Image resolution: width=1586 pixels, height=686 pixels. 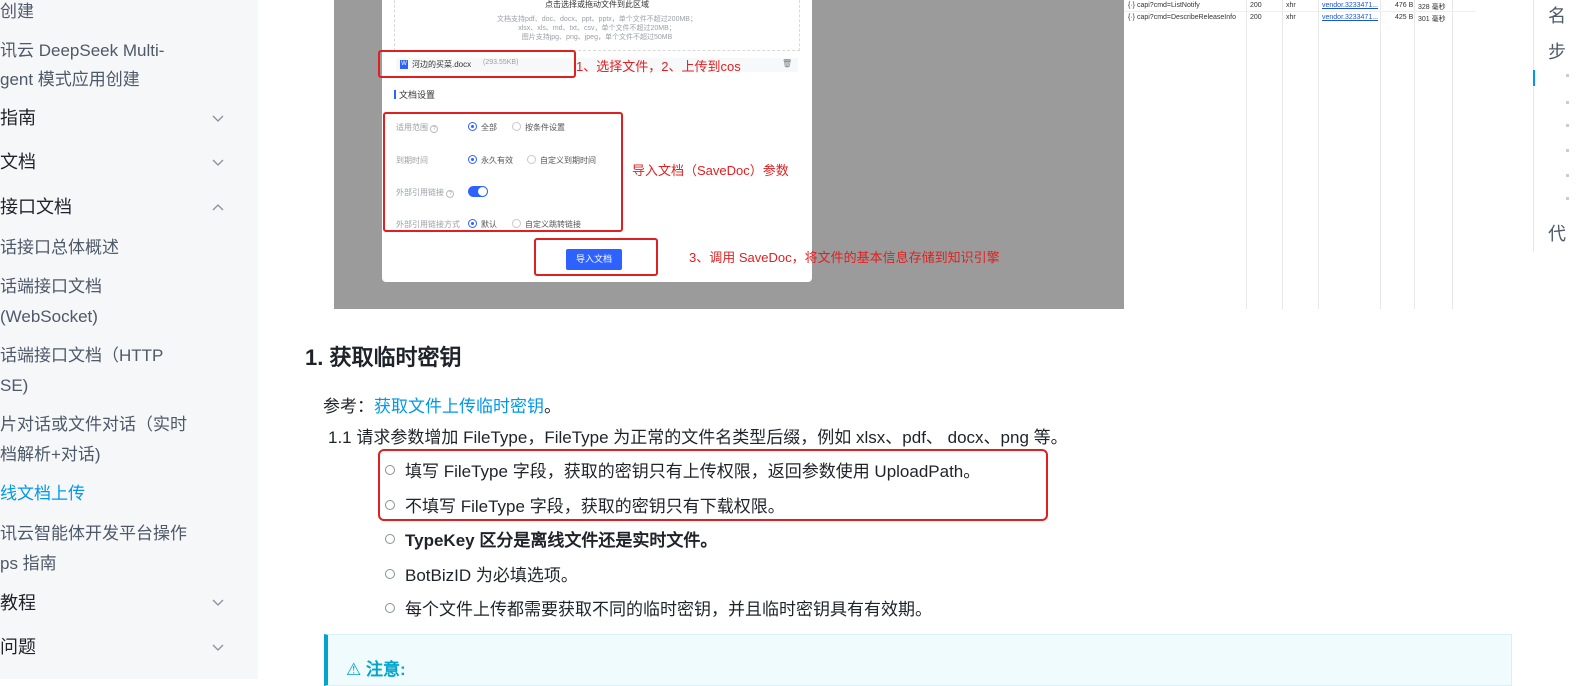 What do you see at coordinates (1534, 78) in the screenshot?
I see `toc-active-marker` at bounding box center [1534, 78].